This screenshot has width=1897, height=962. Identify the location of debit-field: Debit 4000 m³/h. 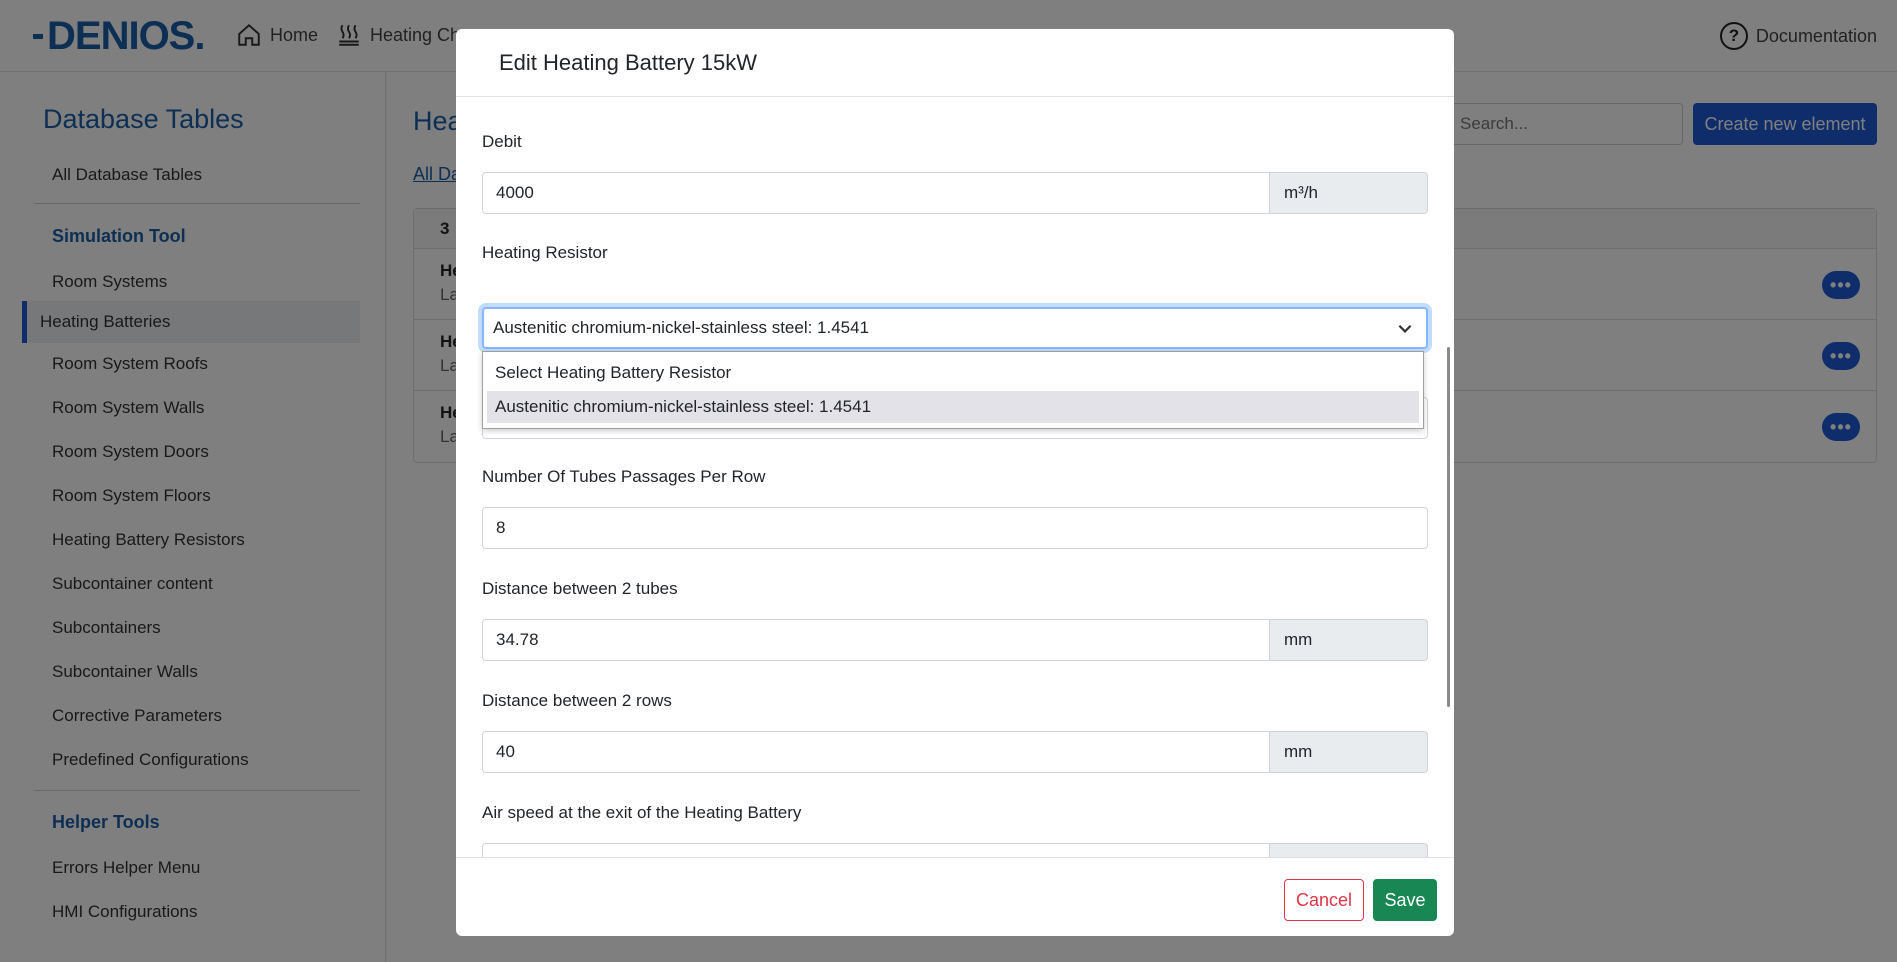
(955, 173).